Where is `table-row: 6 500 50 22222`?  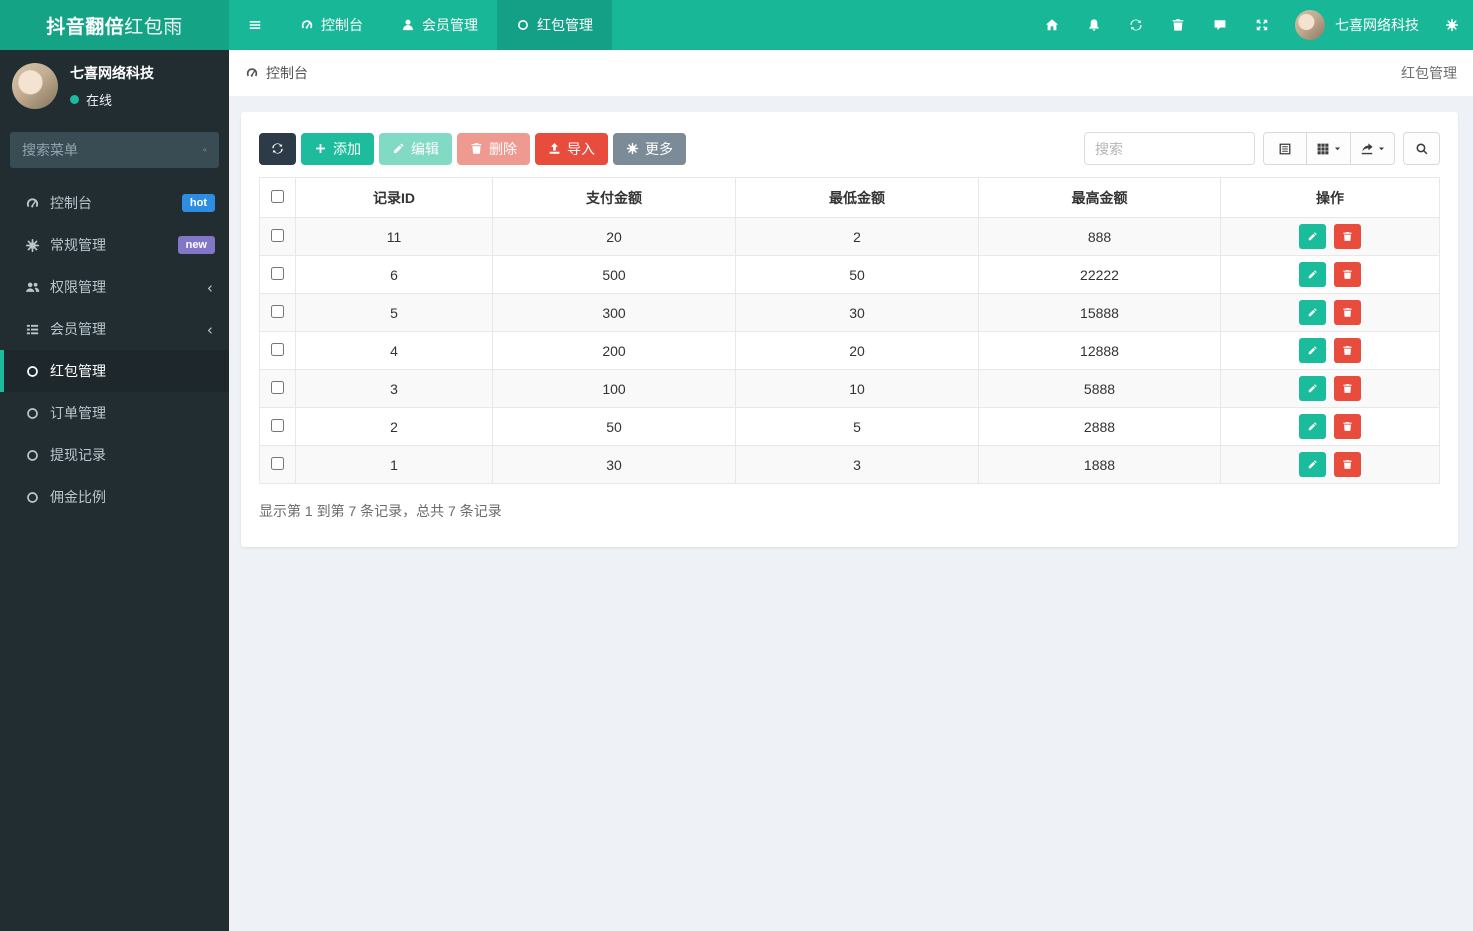
table-row: 6 500 50 22222 is located at coordinates (849, 274).